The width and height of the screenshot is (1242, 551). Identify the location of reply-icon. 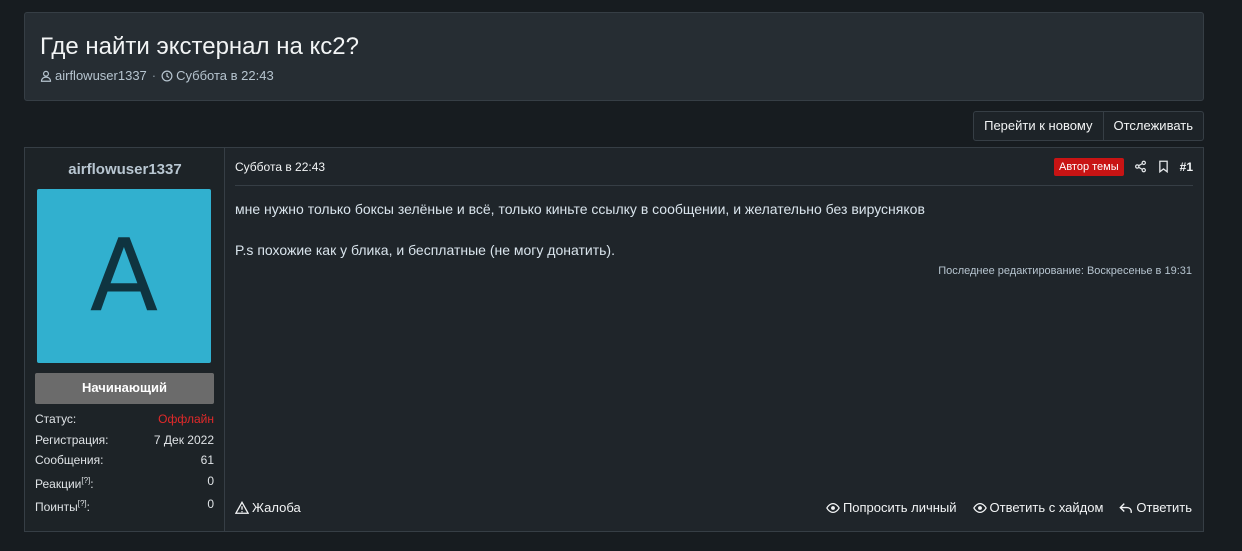
(1126, 507).